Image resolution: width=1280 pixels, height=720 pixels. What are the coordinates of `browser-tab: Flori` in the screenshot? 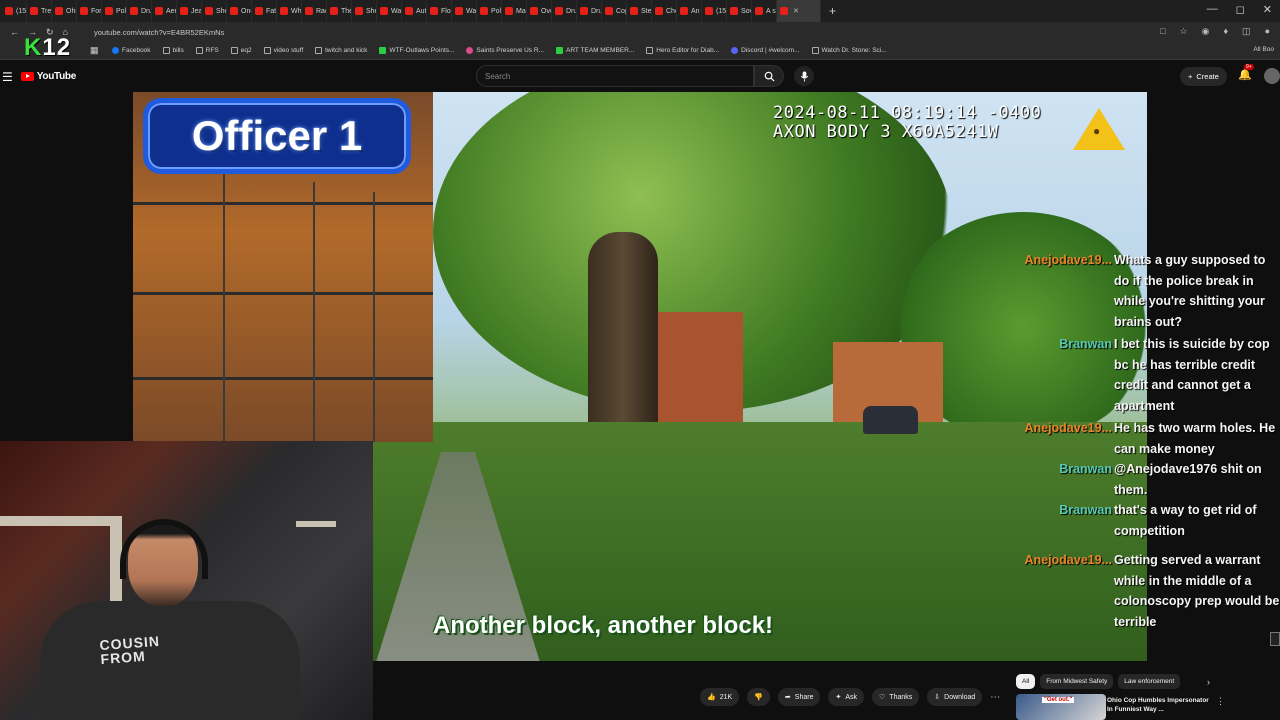 It's located at (439, 11).